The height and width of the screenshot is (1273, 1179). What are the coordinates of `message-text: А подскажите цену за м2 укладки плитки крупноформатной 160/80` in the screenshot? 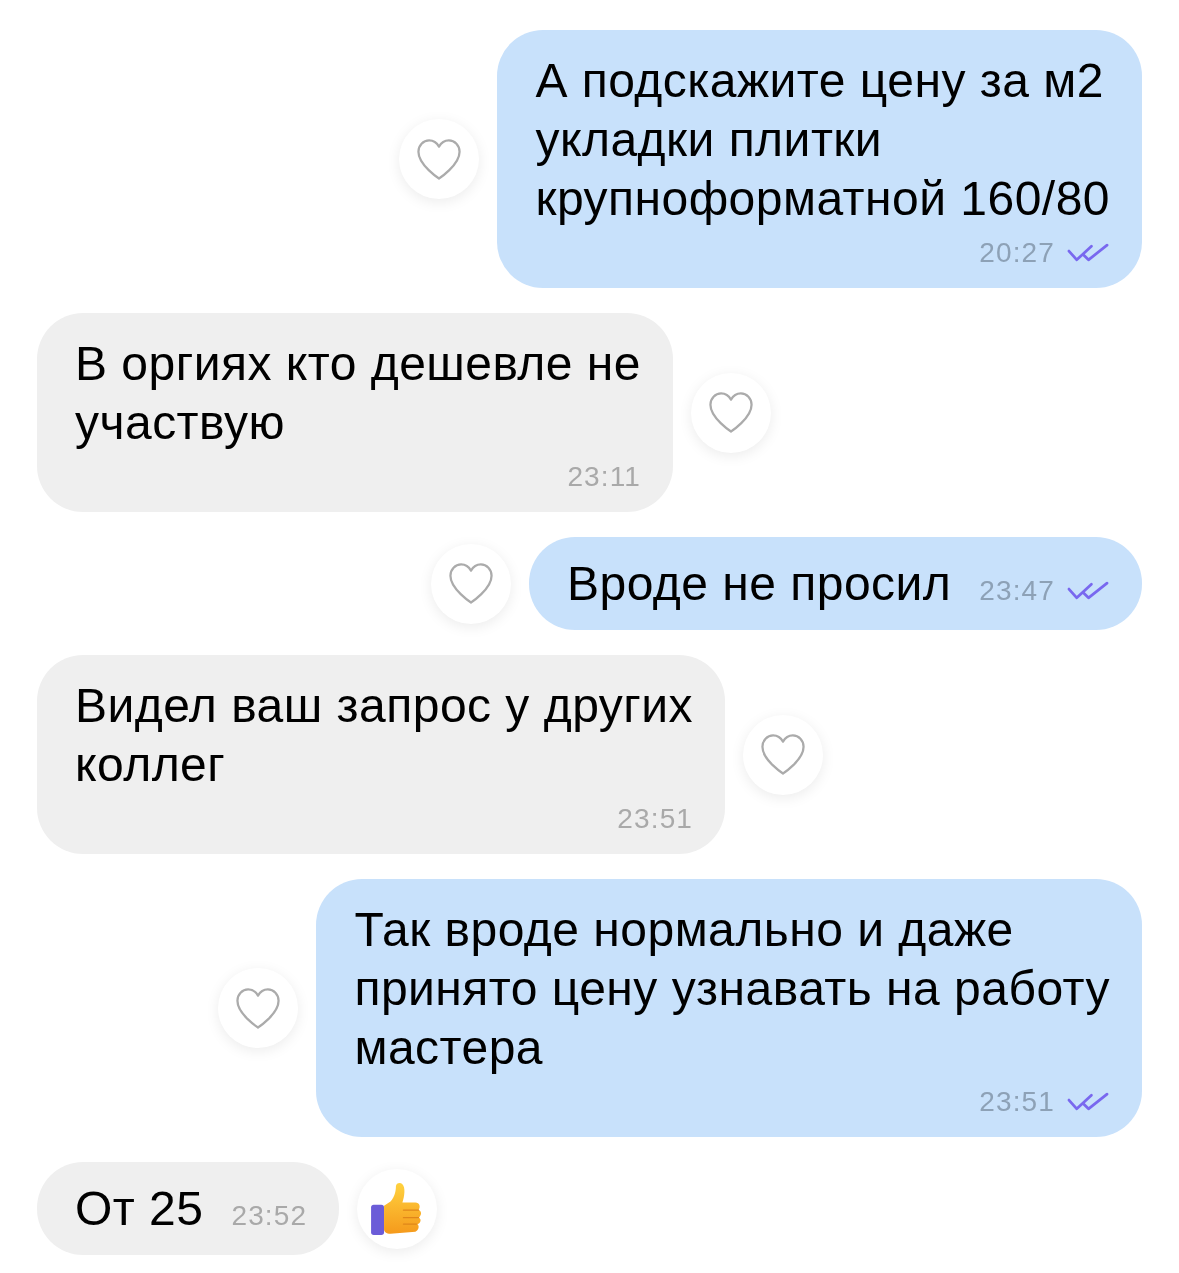 It's located at (822, 140).